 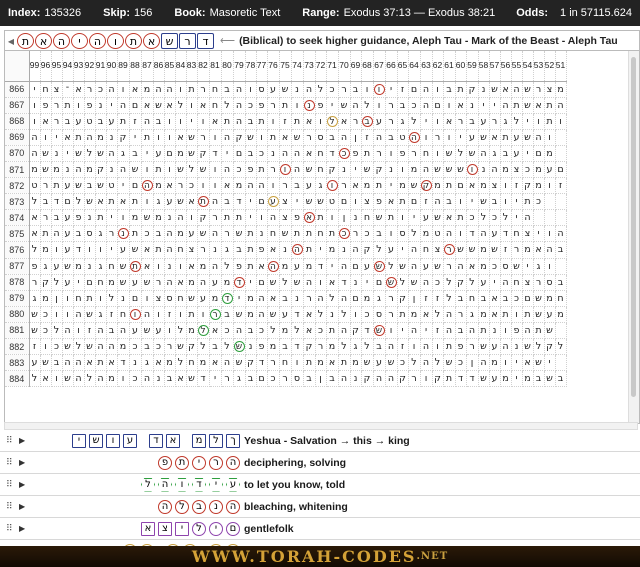 What do you see at coordinates (321, 426) in the screenshot?
I see `horizontal-scrollbar` at bounding box center [321, 426].